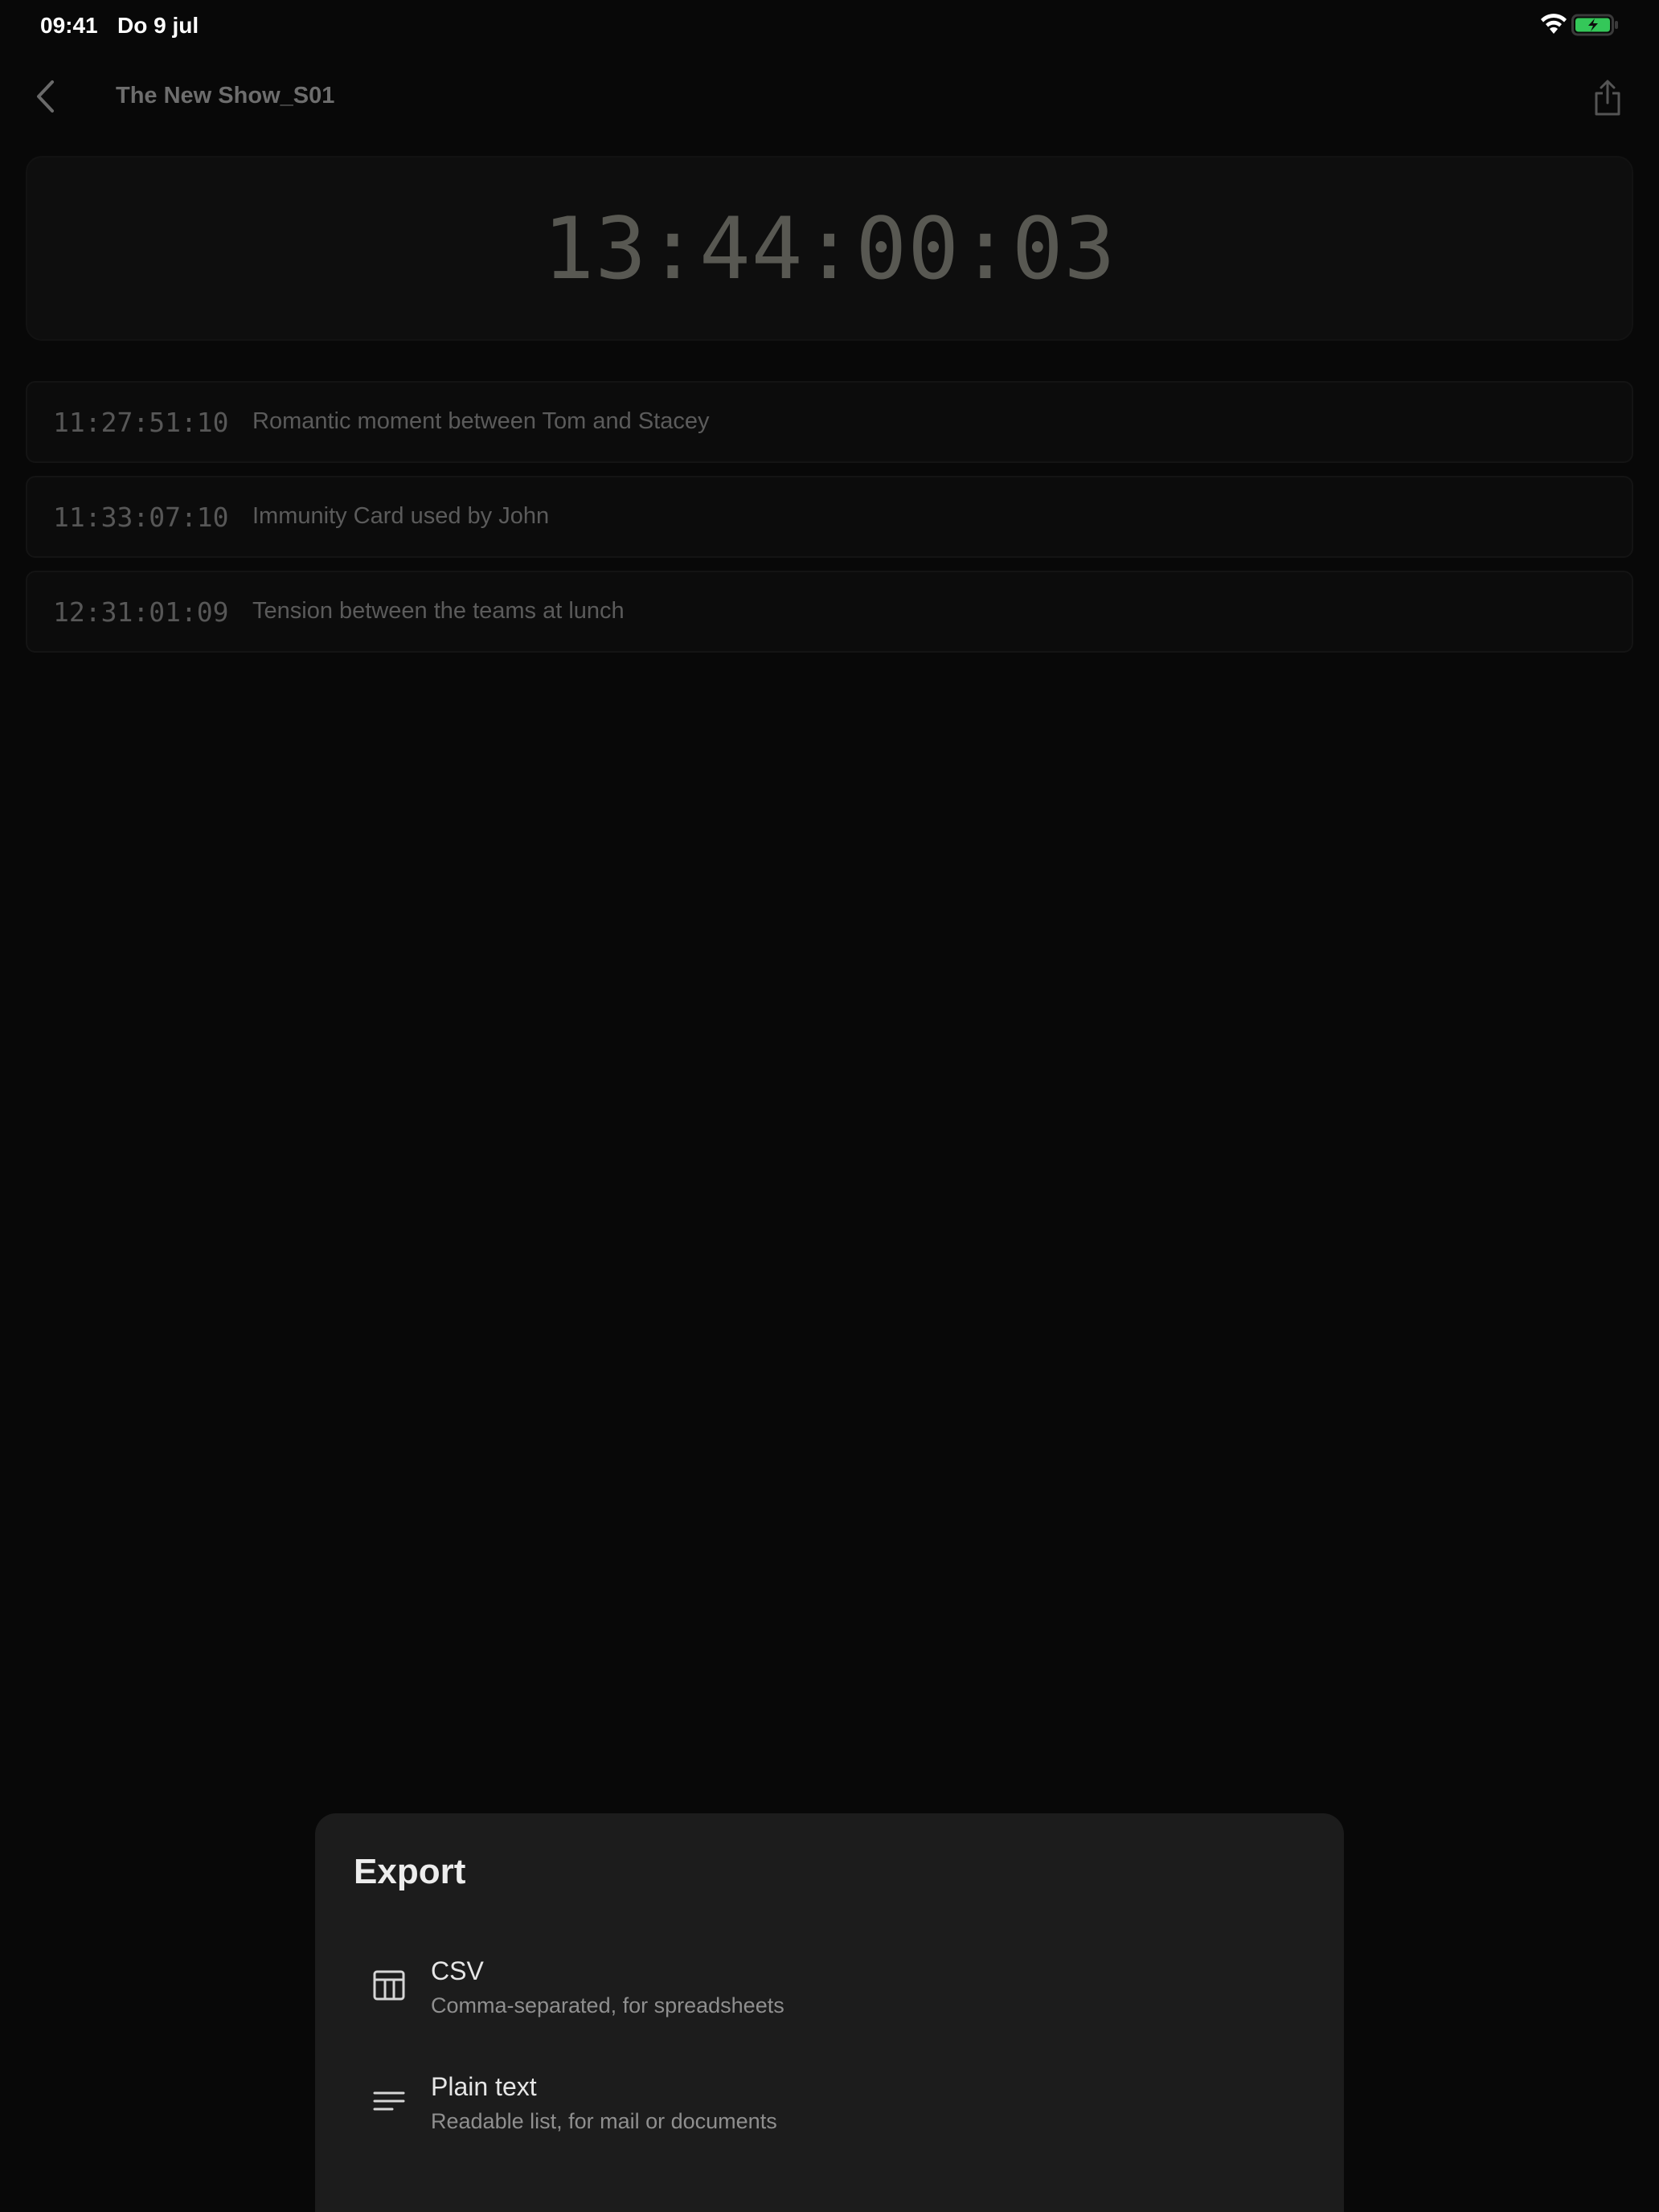 Image resolution: width=1659 pixels, height=2212 pixels. What do you see at coordinates (389, 1985) in the screenshot?
I see `table-icon` at bounding box center [389, 1985].